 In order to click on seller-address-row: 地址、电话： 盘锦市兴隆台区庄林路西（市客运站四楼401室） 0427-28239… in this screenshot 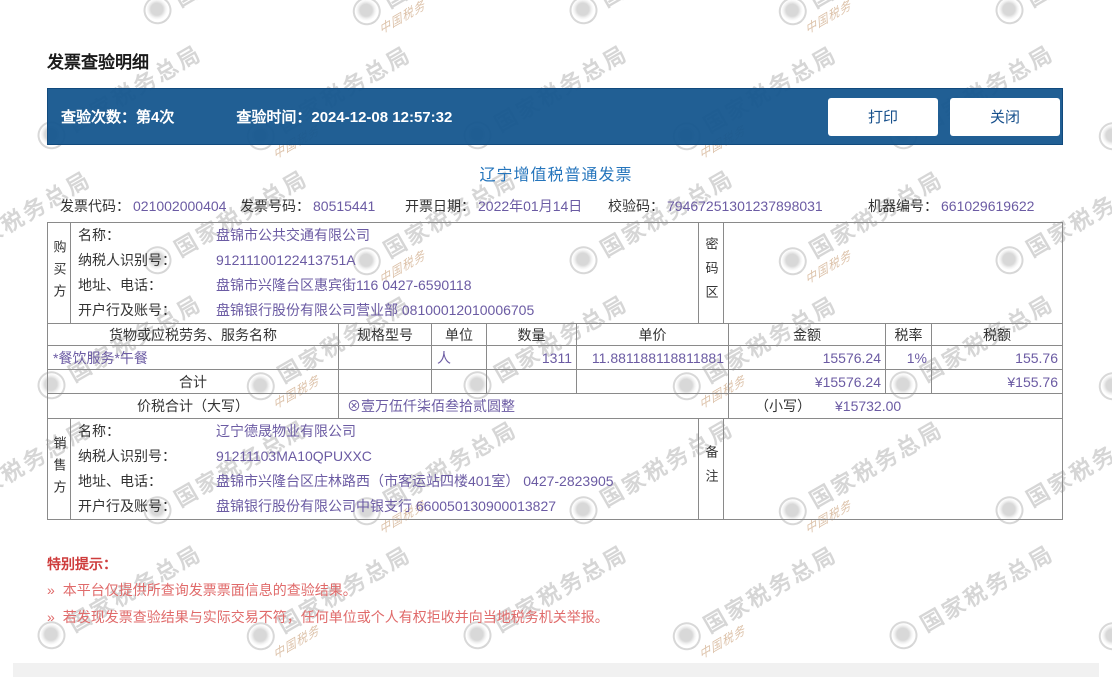, I will do `click(346, 481)`.